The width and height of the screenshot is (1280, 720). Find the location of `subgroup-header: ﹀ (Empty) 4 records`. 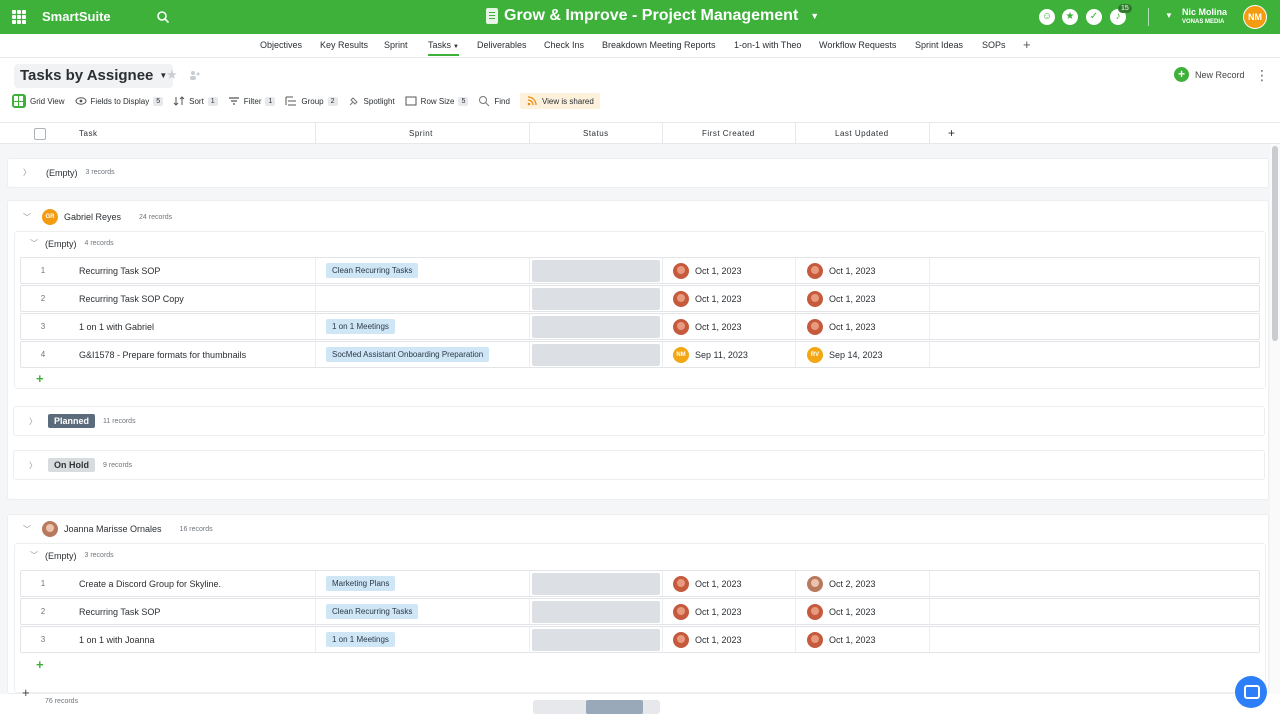

subgroup-header: ﹀ (Empty) 4 records is located at coordinates (71, 243).